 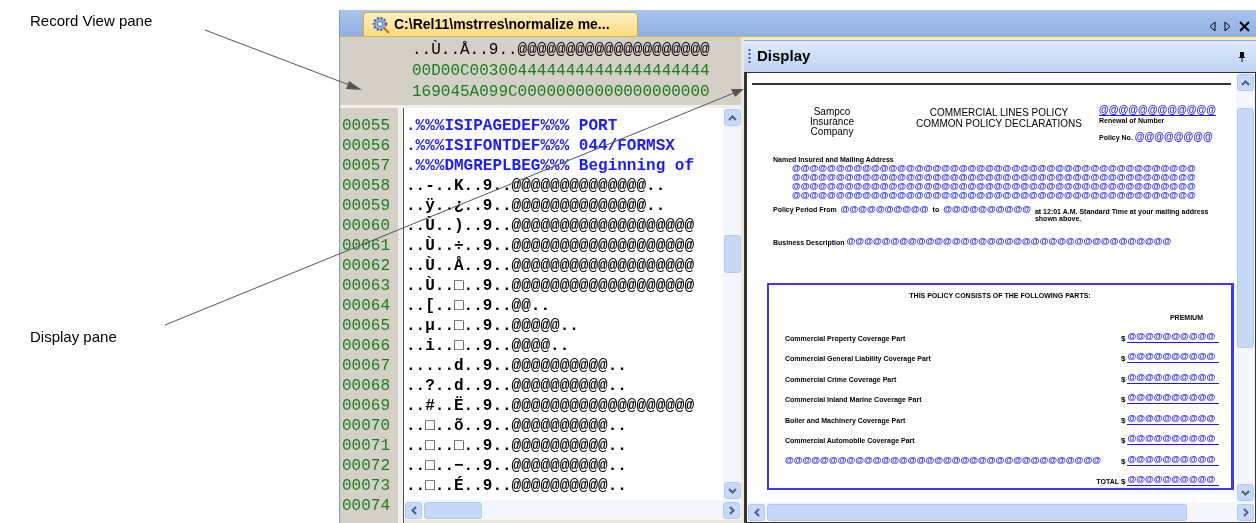 I want to click on line-number: 00058, so click(x=366, y=186).